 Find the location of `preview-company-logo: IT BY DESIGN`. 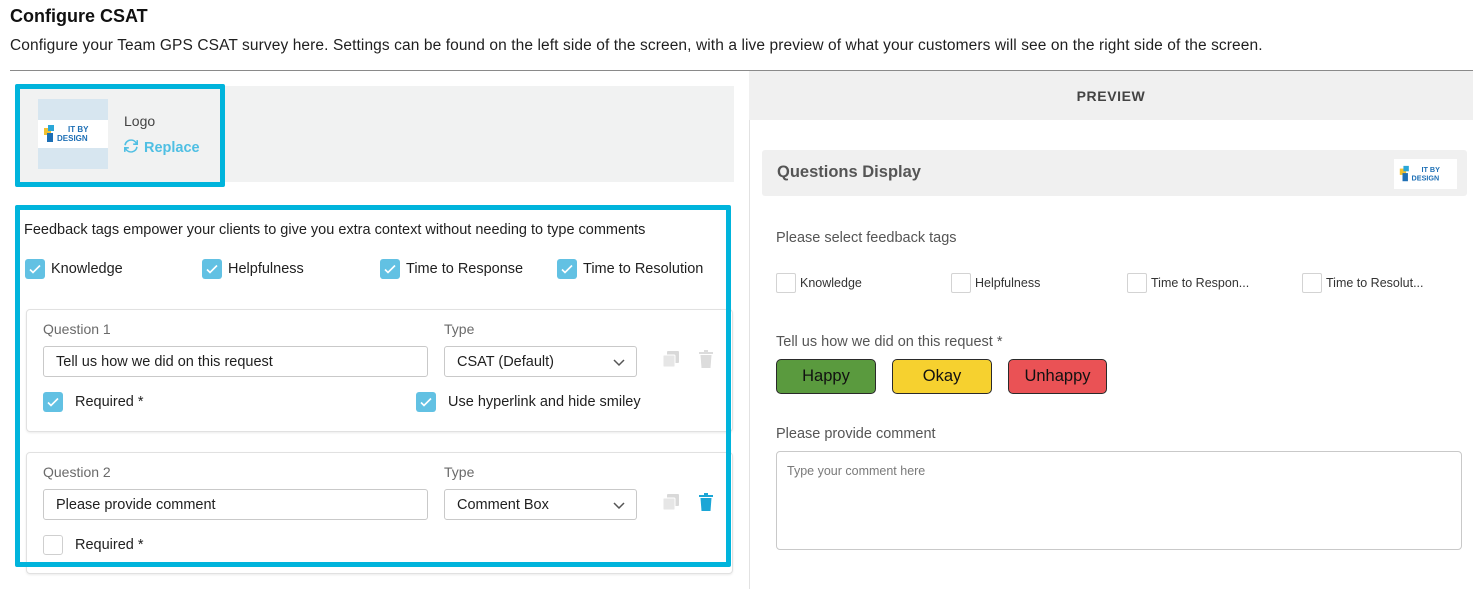

preview-company-logo: IT BY DESIGN is located at coordinates (1425, 174).